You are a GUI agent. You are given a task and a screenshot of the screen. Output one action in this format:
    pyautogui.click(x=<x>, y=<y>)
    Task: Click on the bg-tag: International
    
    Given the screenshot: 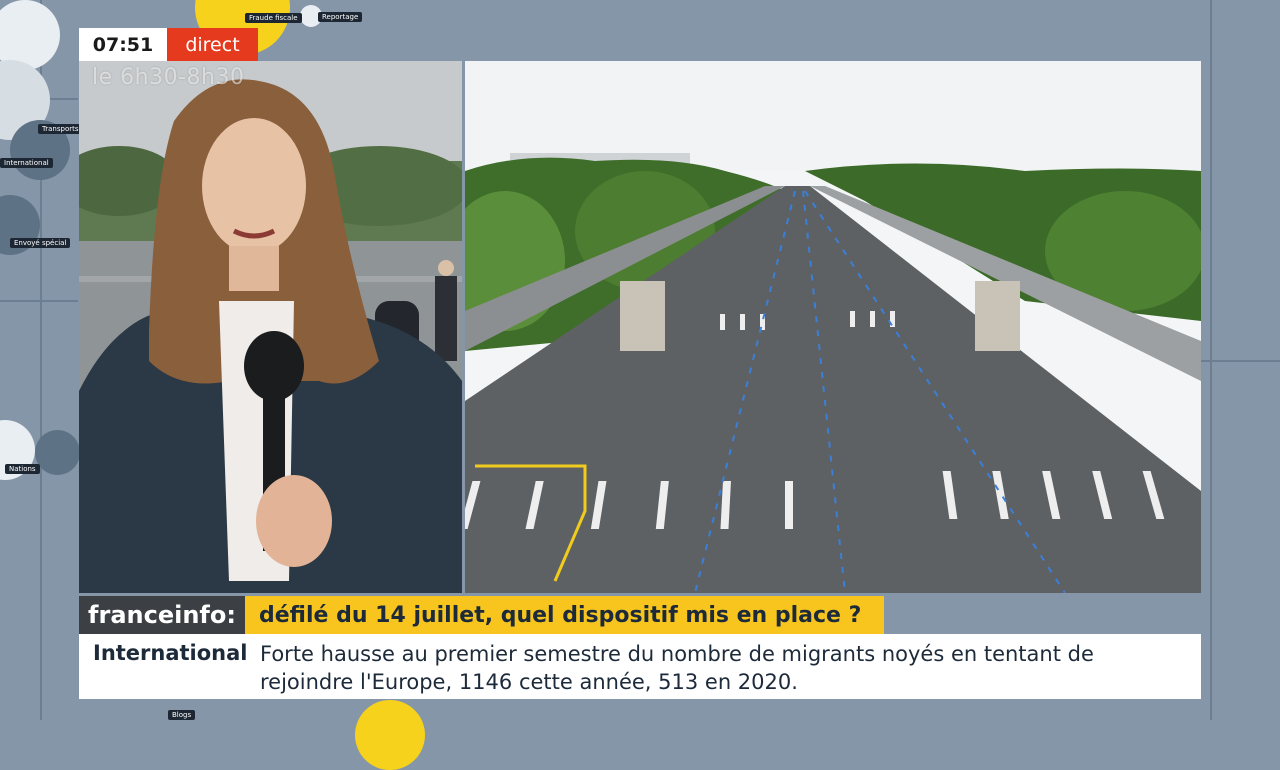 What is the action you would take?
    pyautogui.click(x=26, y=163)
    